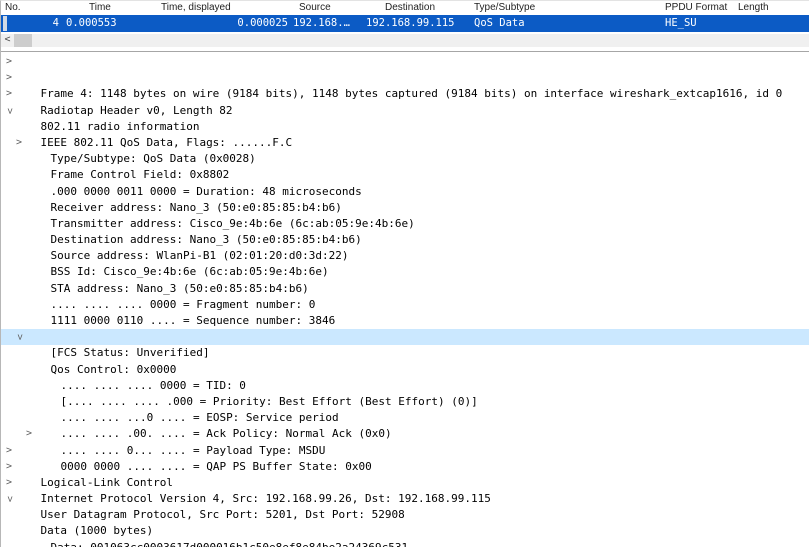  I want to click on scrollbar-thumb, so click(23, 40).